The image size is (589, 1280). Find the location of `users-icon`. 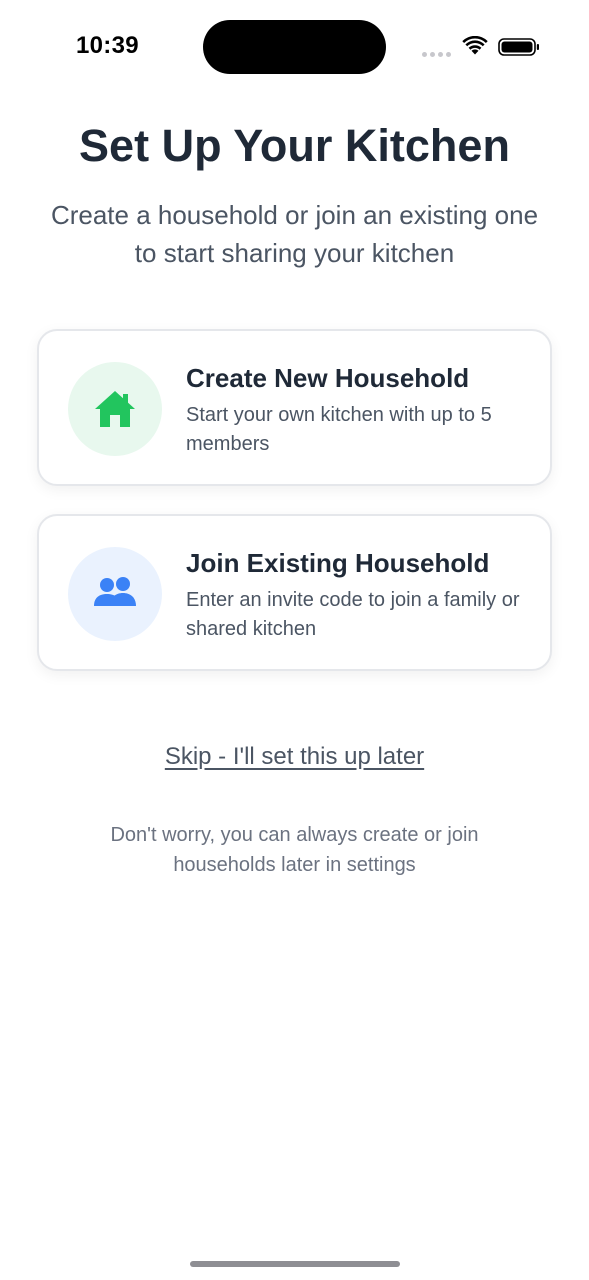

users-icon is located at coordinates (115, 591).